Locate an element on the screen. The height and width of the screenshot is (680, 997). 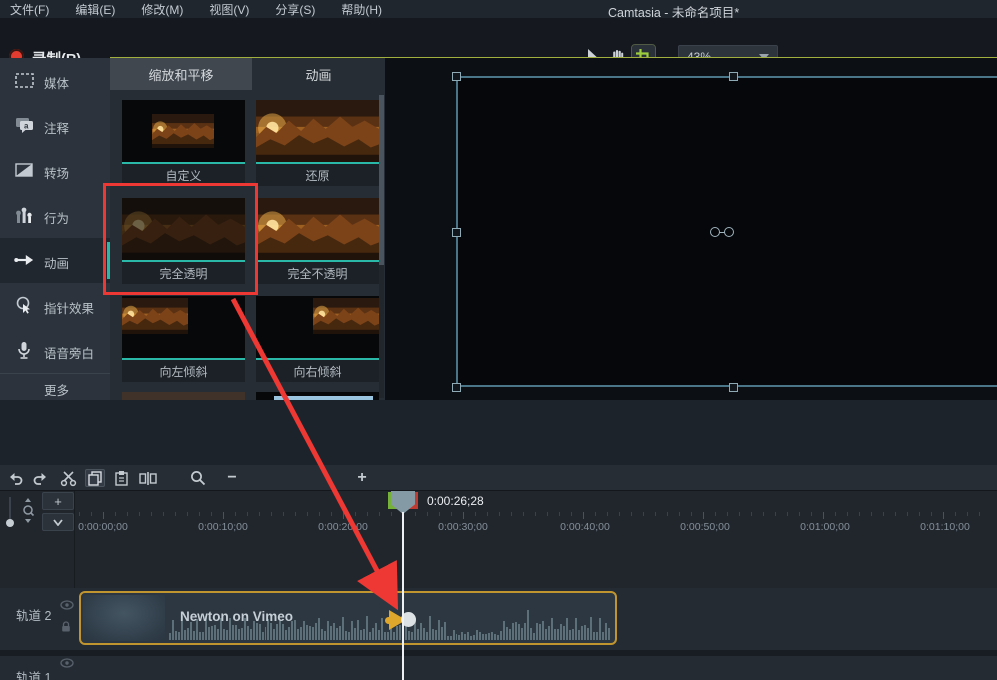
track-2-row: 轨道 2 Newton on Vimeo is located at coordinates (498, 619).